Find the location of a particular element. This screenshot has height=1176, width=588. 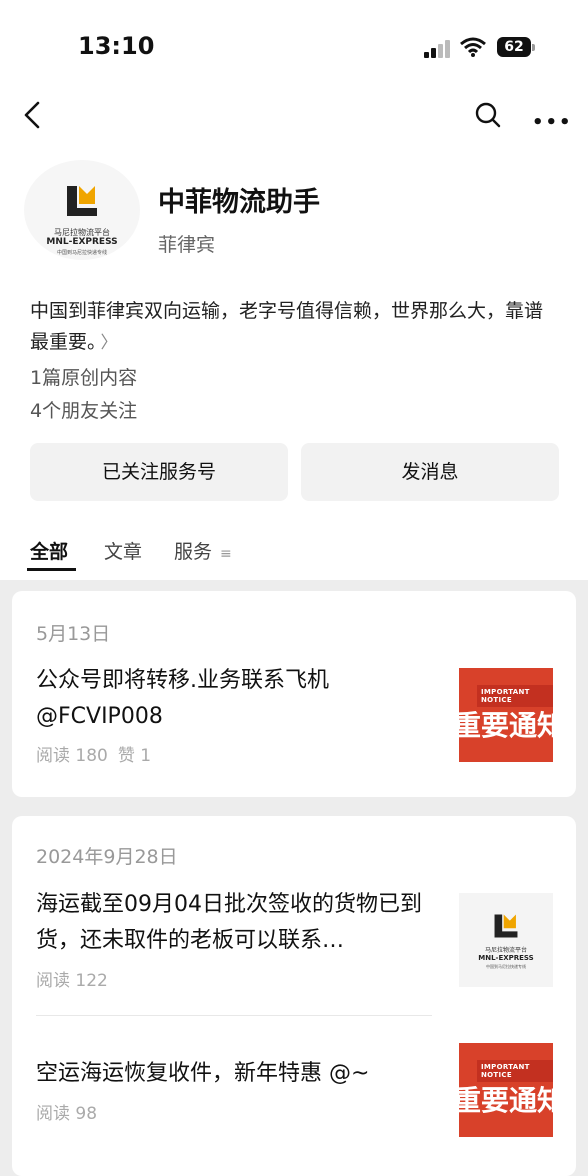

tab-services: 服务 ≡ is located at coordinates (203, 550).